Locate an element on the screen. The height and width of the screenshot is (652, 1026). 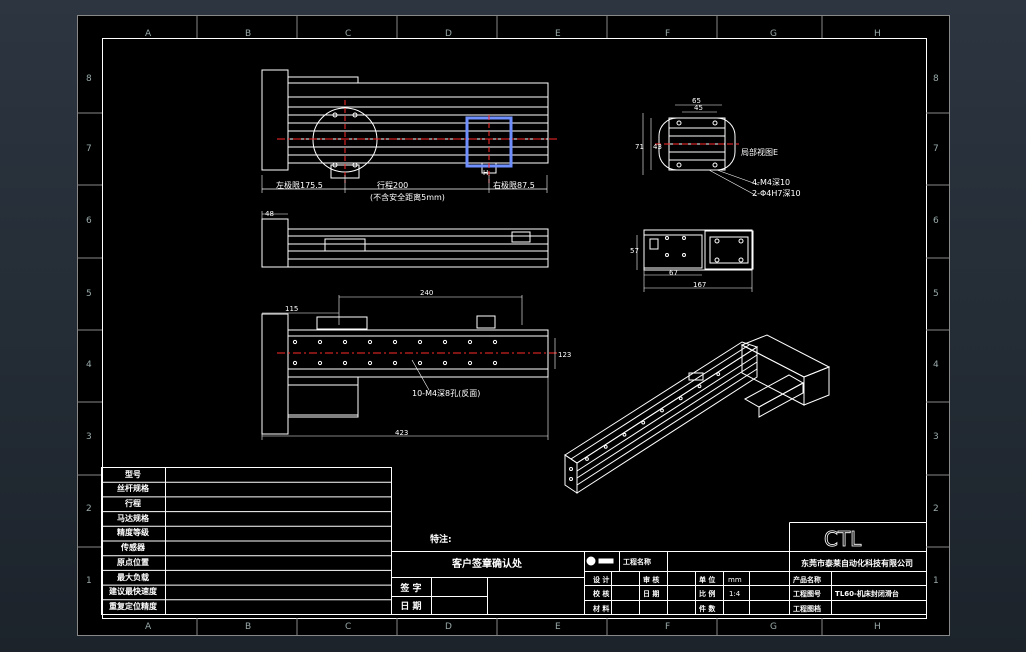
product-label: 产品名称 is located at coordinates (807, 579).